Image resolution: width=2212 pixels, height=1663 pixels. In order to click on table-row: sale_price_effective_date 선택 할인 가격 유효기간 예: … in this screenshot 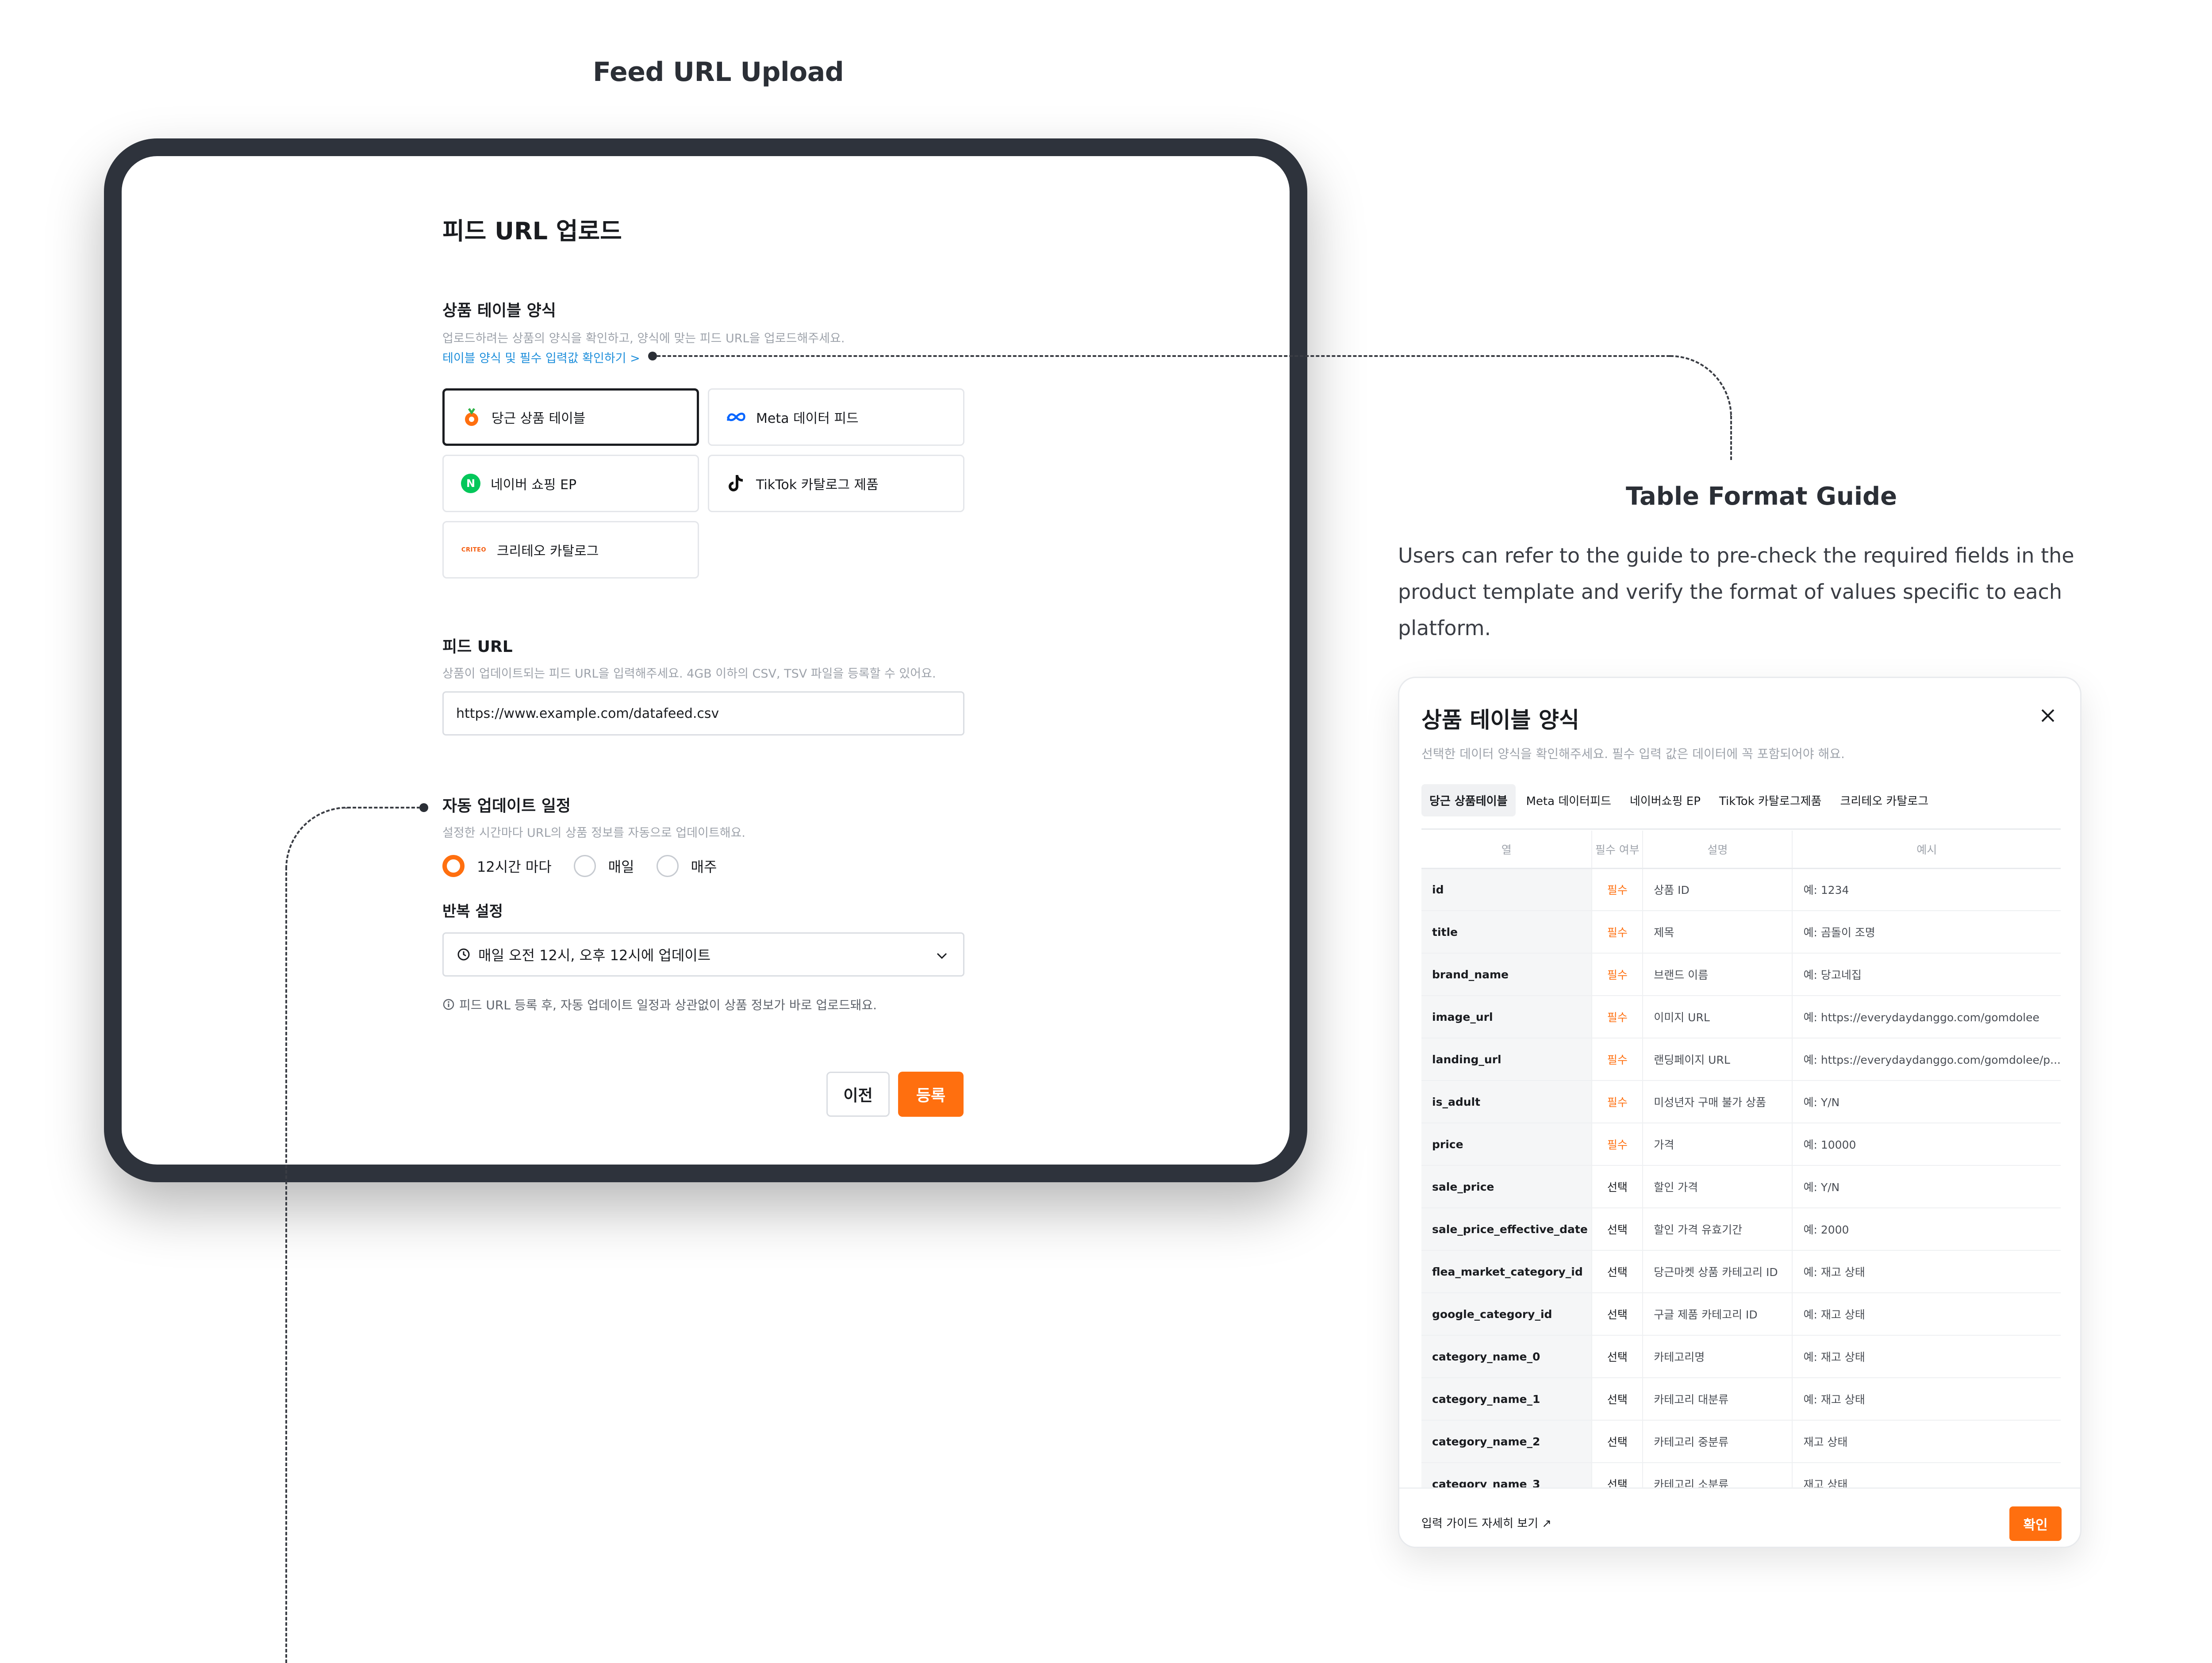, I will do `click(1741, 1230)`.